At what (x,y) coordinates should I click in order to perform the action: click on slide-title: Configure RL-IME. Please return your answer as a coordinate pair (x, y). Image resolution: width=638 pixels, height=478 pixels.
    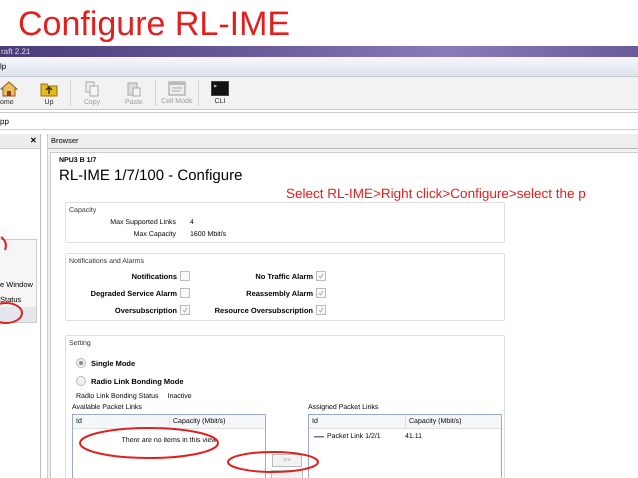
    Looking at the image, I should click on (154, 24).